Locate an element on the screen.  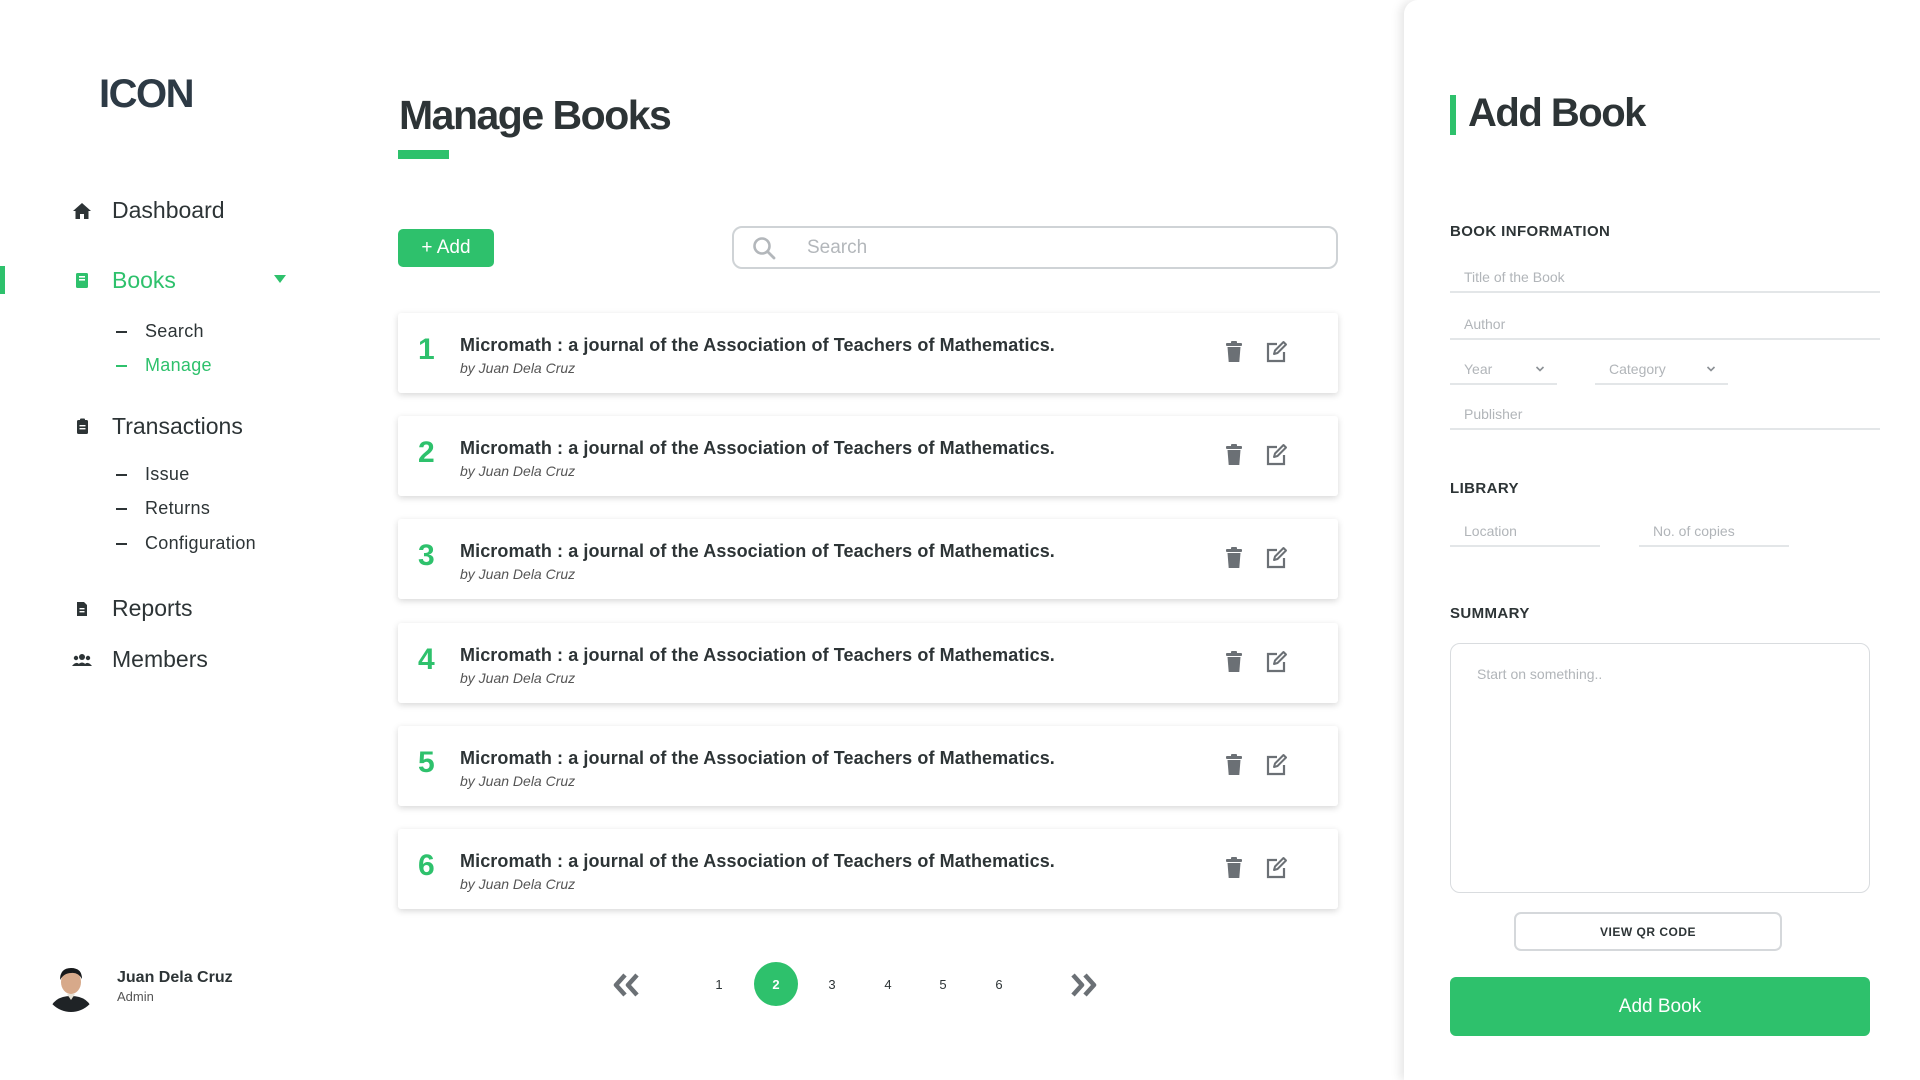
panel-title: Add Book is located at coordinates (1557, 113).